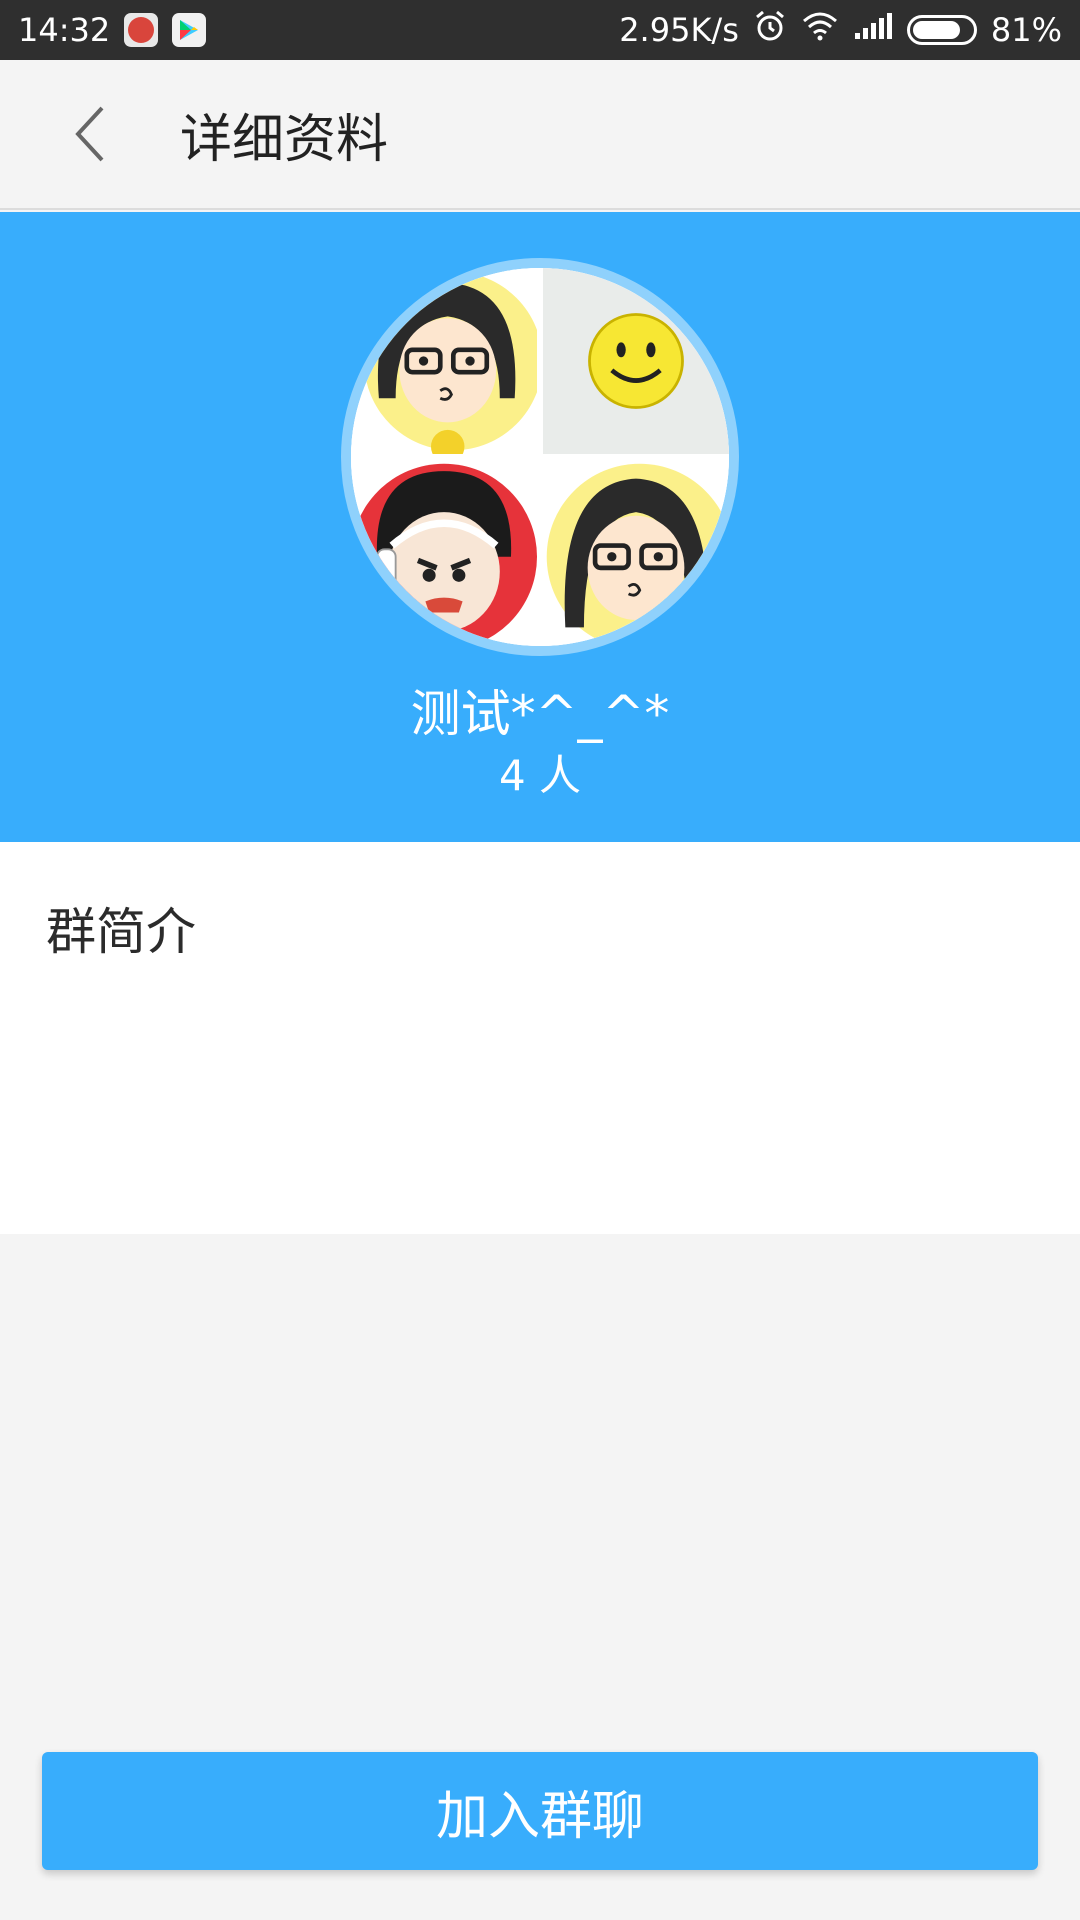  I want to click on status-bar-left: 14:32, so click(112, 30).